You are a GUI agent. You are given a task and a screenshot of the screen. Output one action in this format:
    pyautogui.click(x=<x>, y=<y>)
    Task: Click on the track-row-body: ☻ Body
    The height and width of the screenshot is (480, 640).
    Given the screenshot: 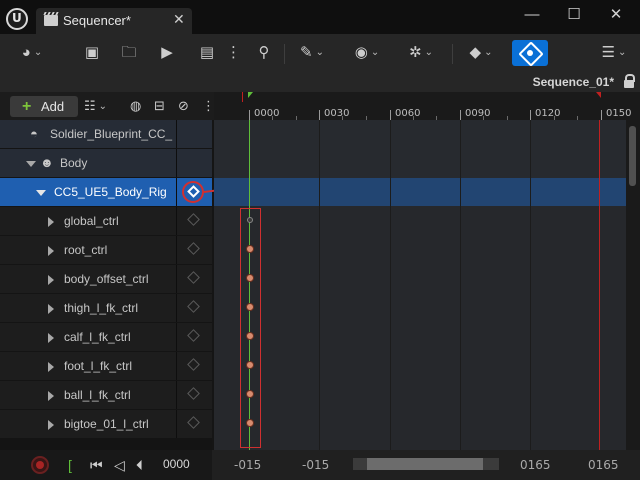 What is the action you would take?
    pyautogui.click(x=106, y=163)
    